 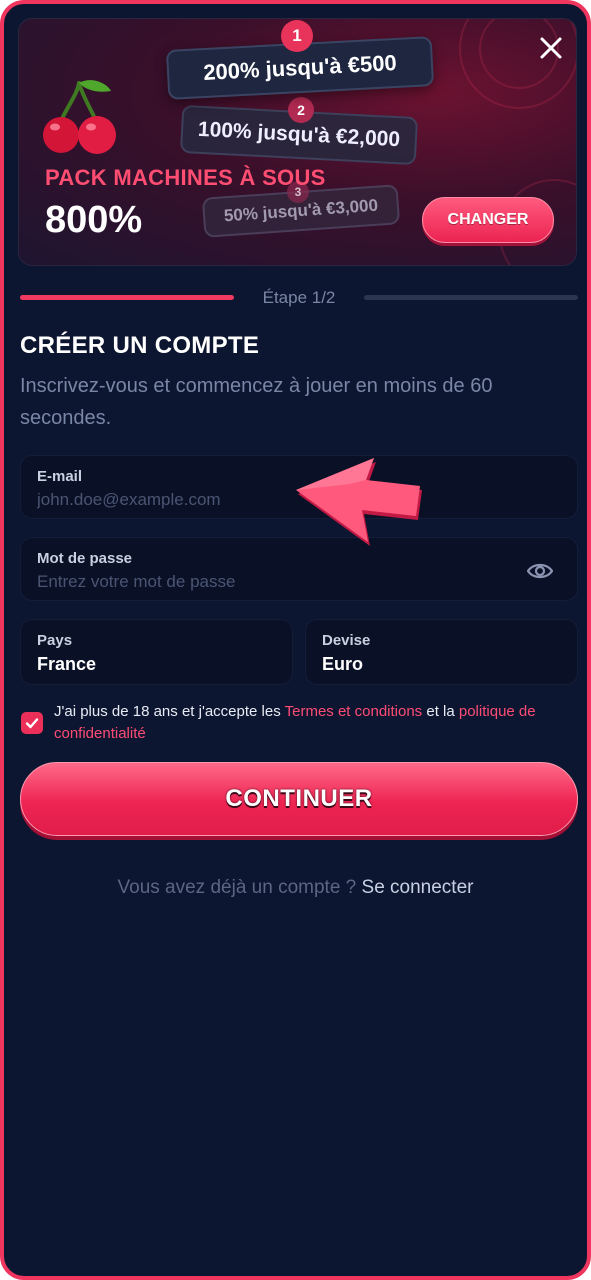 What do you see at coordinates (299, 297) in the screenshot?
I see `step-indicator: Étape 1/2` at bounding box center [299, 297].